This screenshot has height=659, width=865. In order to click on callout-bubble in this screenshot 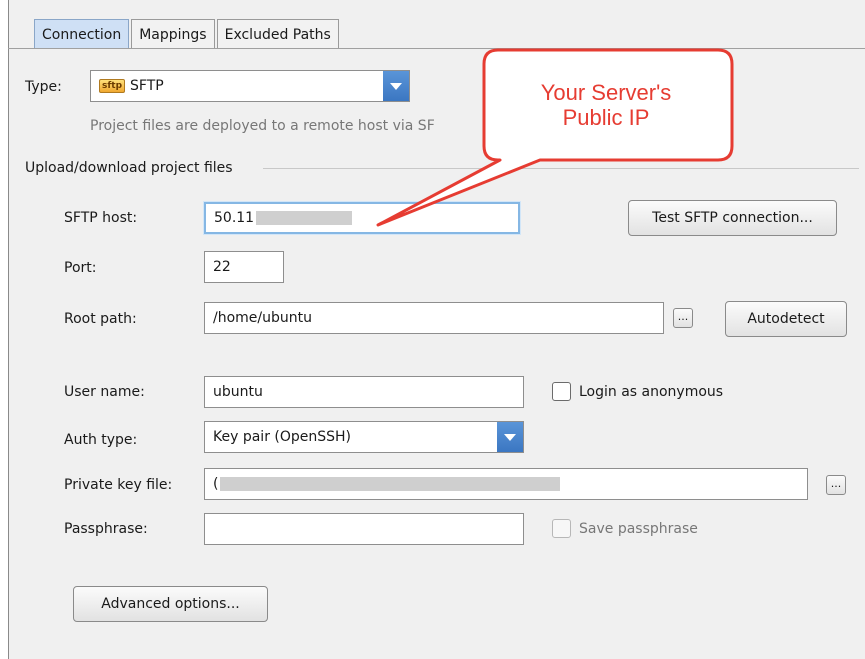, I will do `click(555, 137)`.